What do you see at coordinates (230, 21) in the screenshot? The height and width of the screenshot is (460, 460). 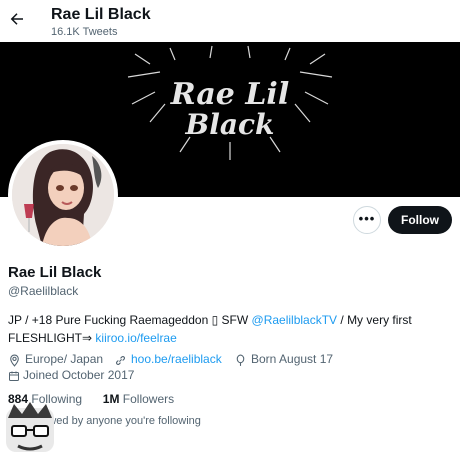 I see `top-bar: Rae Lil Black 16.1K Tweets` at bounding box center [230, 21].